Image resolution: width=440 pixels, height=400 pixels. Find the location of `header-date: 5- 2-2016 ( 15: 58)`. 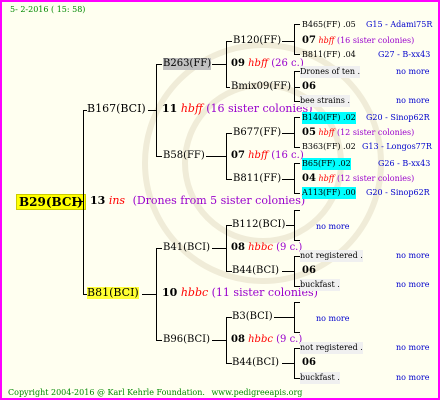

header-date: 5- 2-2016 ( 15: 58) is located at coordinates (48, 9).